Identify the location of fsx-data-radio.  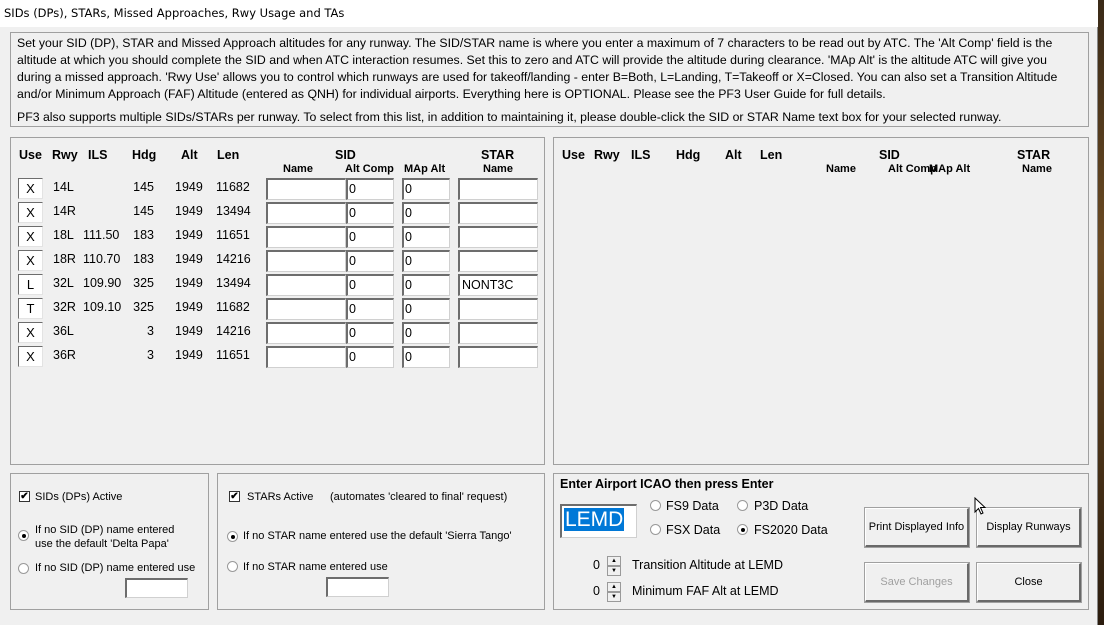
(655, 529).